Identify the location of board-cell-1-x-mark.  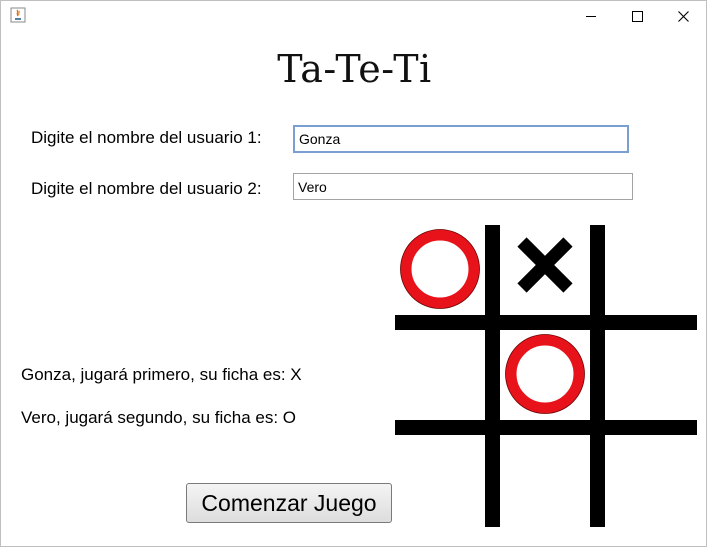
(545, 265).